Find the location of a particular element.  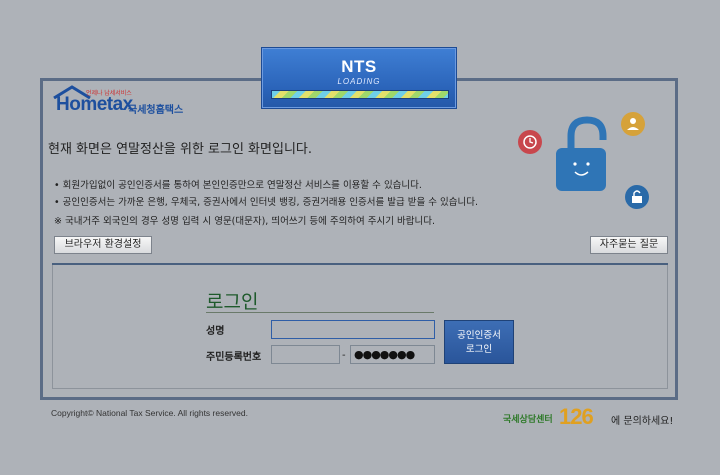

loading-progress-bar is located at coordinates (360, 94).